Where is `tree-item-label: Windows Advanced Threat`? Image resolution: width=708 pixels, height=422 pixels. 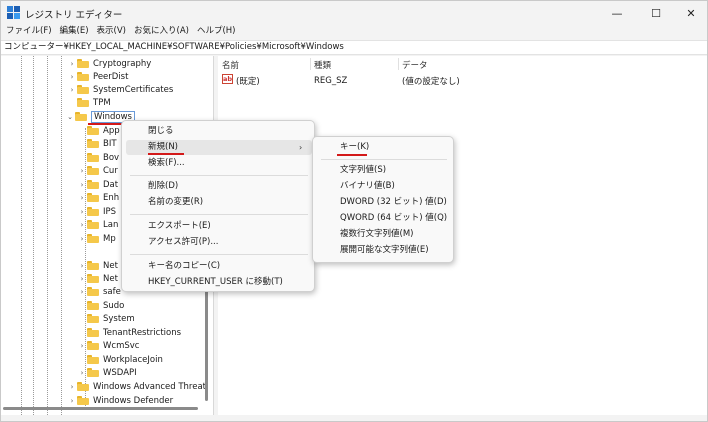
tree-item-label: Windows Advanced Threat is located at coordinates (149, 386).